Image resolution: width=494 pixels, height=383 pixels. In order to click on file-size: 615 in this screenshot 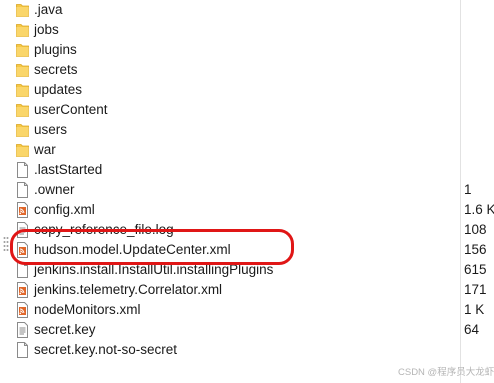, I will do `click(475, 269)`.